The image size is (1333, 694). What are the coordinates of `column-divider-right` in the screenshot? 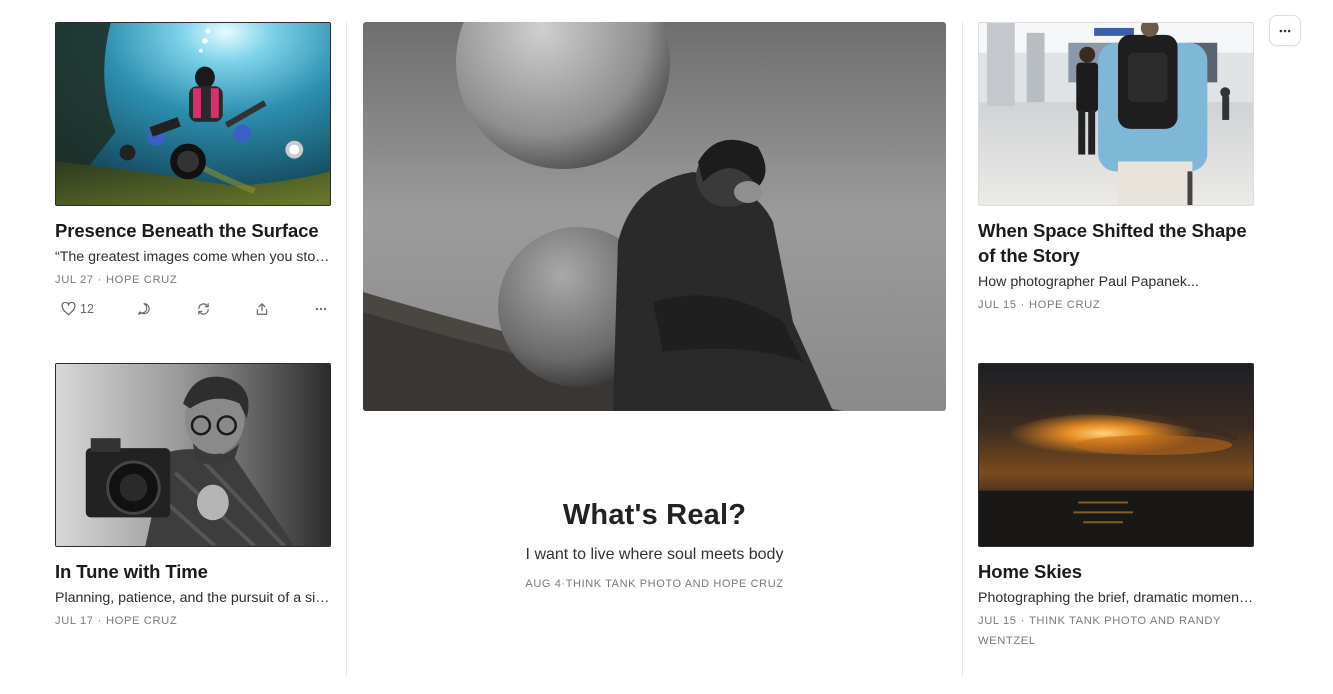 It's located at (962, 349).